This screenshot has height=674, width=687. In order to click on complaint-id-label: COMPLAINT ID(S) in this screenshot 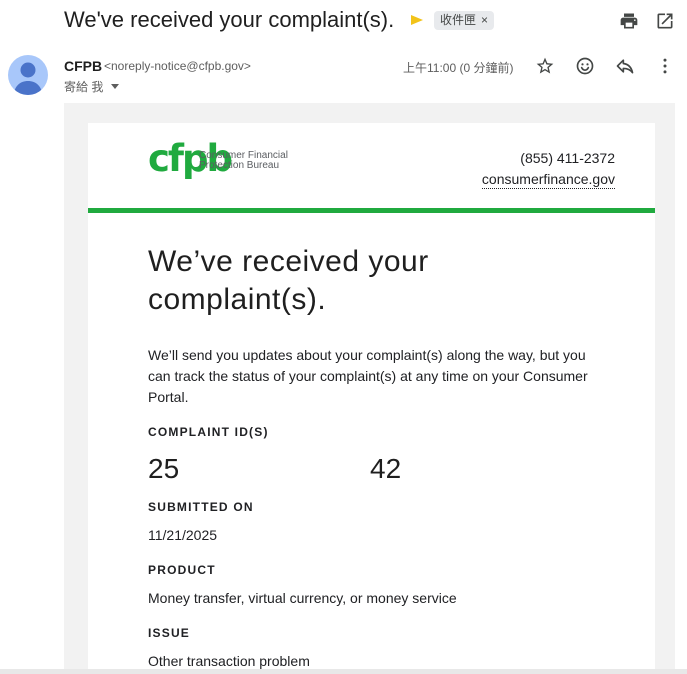, I will do `click(208, 432)`.